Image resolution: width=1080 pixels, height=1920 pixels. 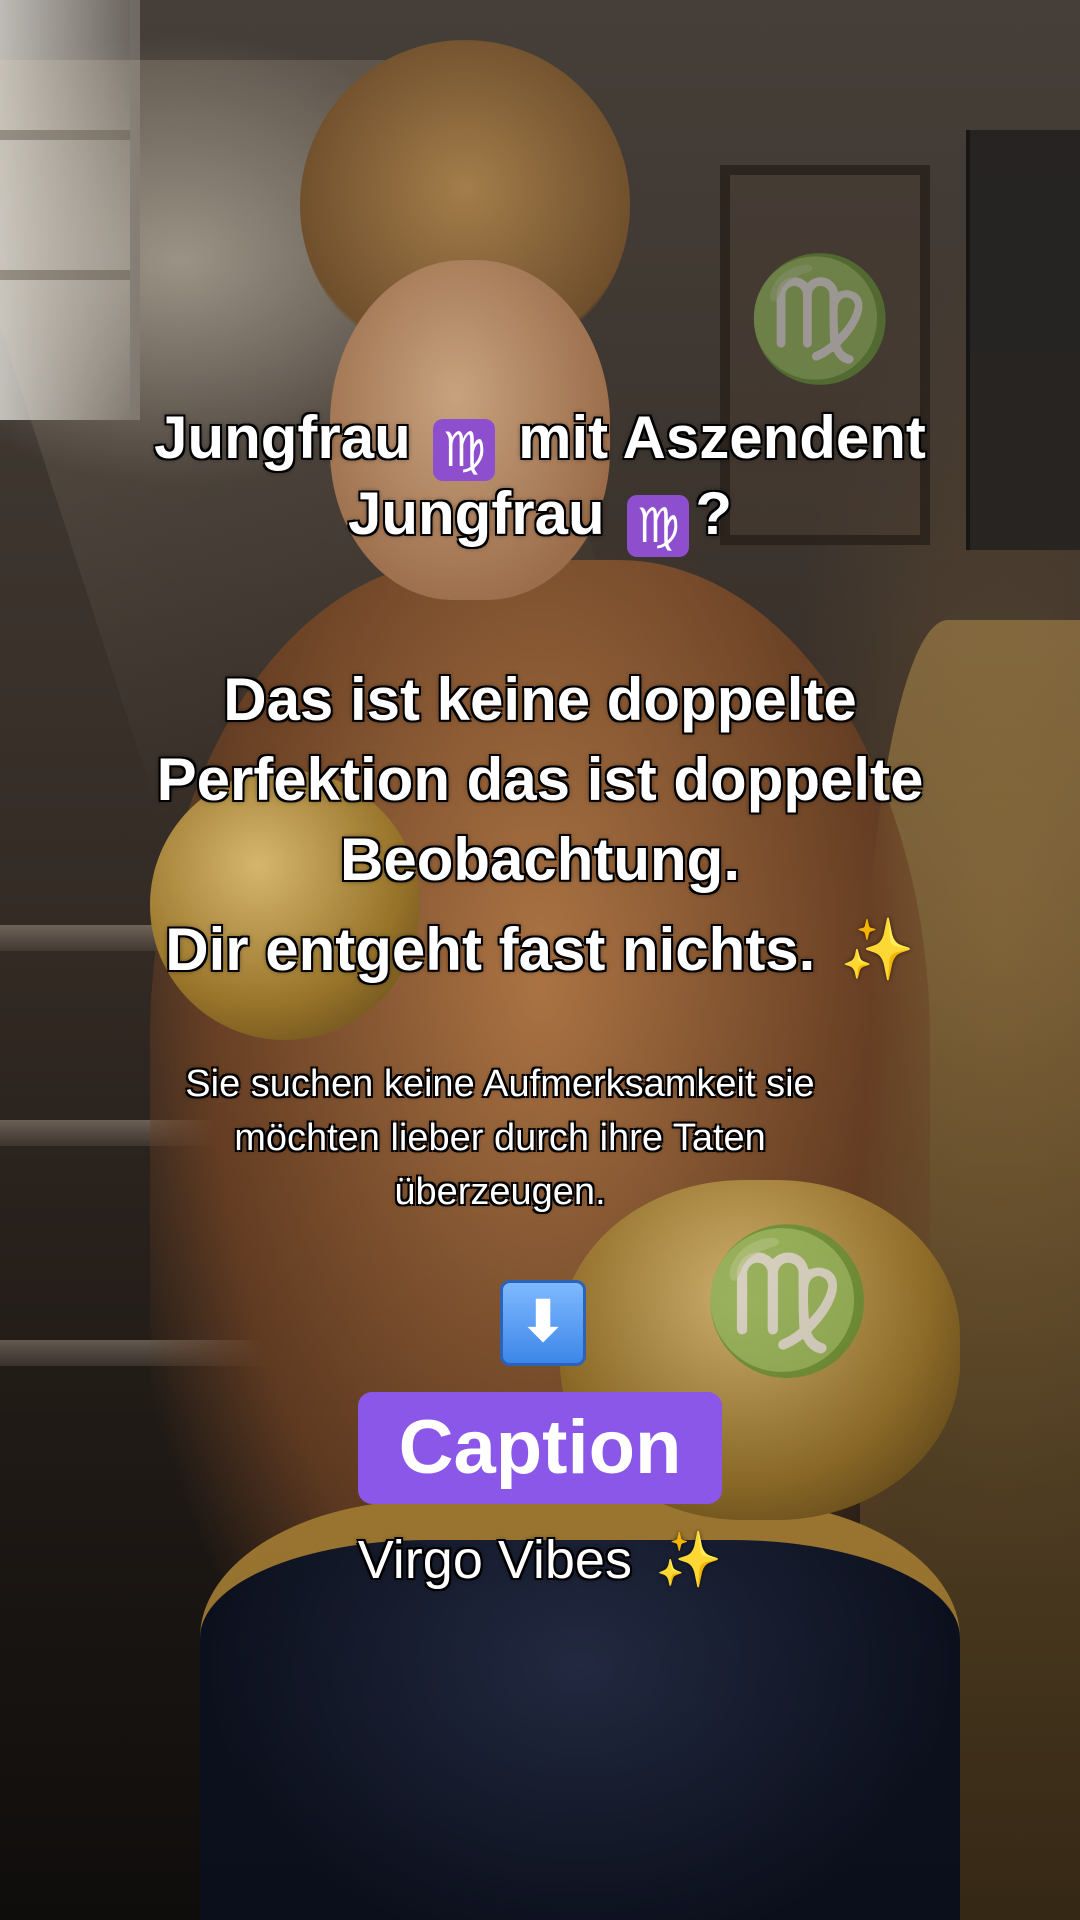 I want to click on vibes-text: Virgo Vibes, so click(x=494, y=1560).